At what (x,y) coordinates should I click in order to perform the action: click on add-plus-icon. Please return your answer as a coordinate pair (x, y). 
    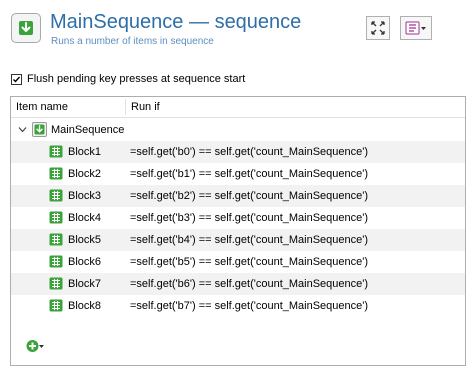
    Looking at the image, I should click on (35, 346).